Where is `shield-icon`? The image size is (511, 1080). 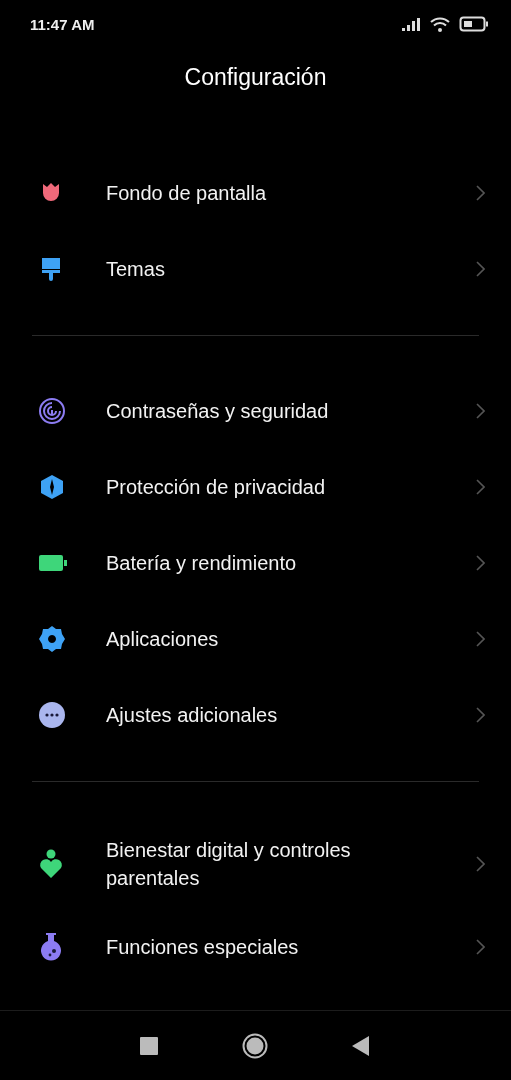
shield-icon is located at coordinates (52, 487).